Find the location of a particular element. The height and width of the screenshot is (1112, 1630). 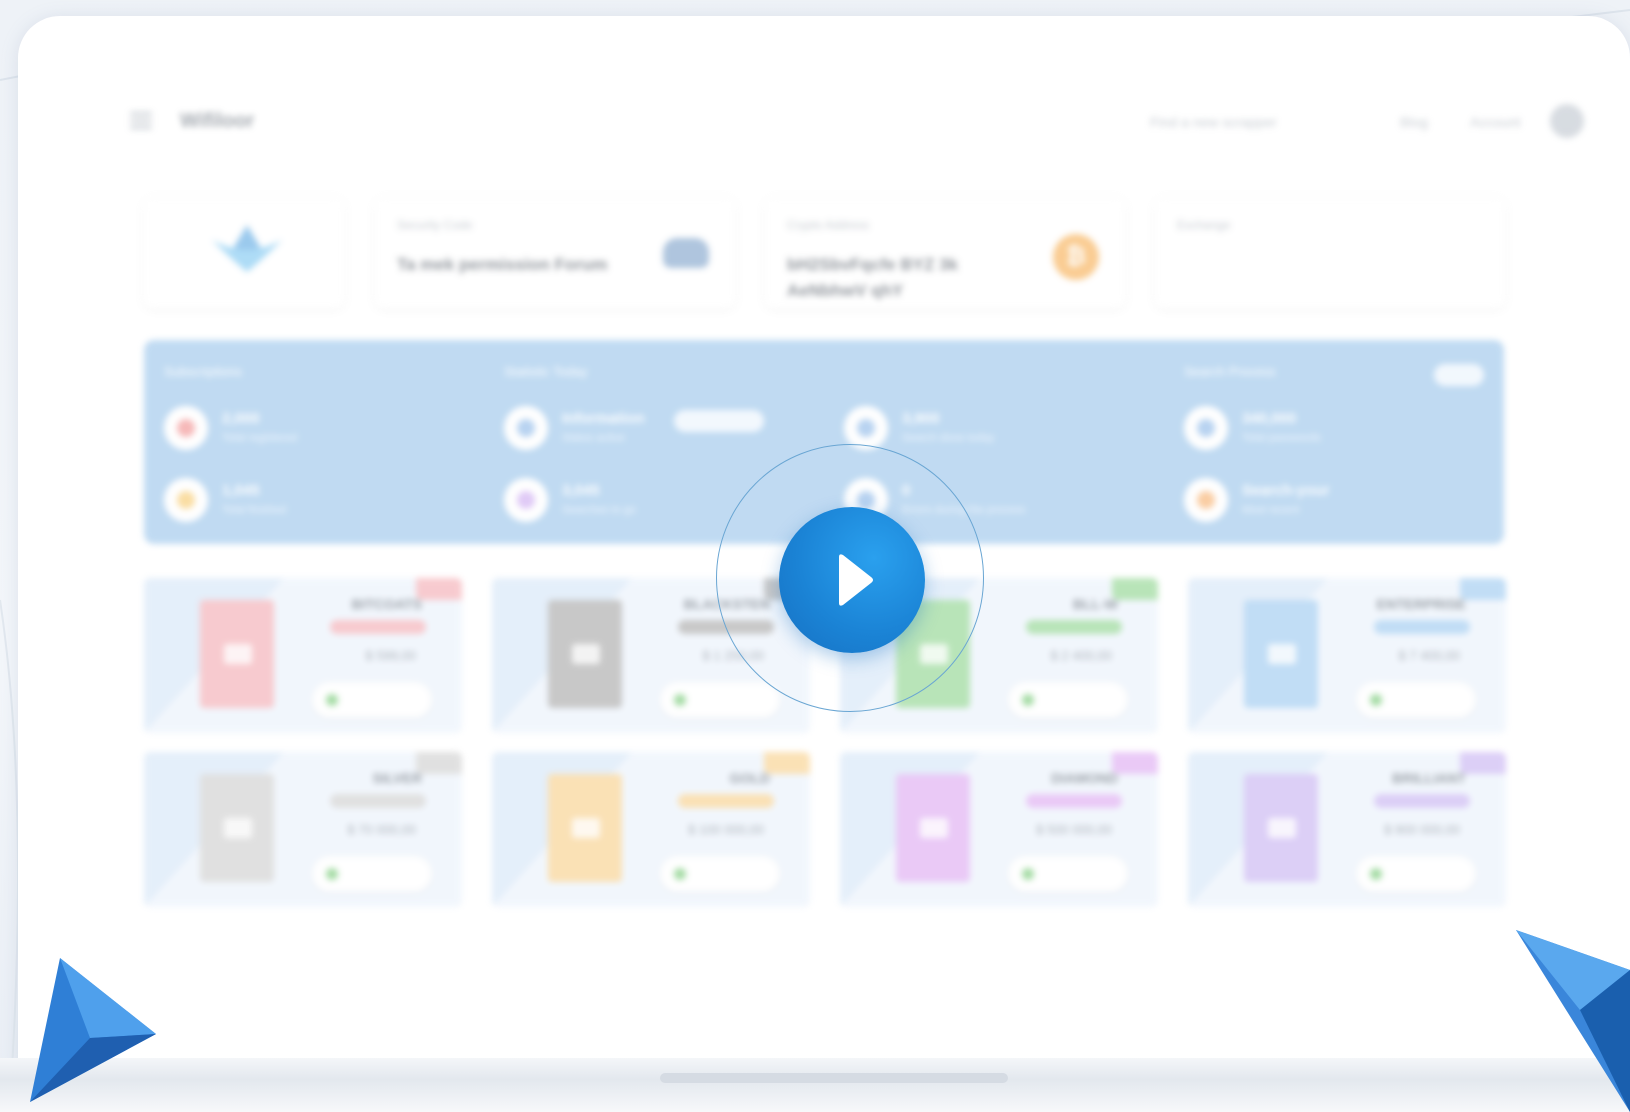

stat-value: Information is located at coordinates (603, 418).